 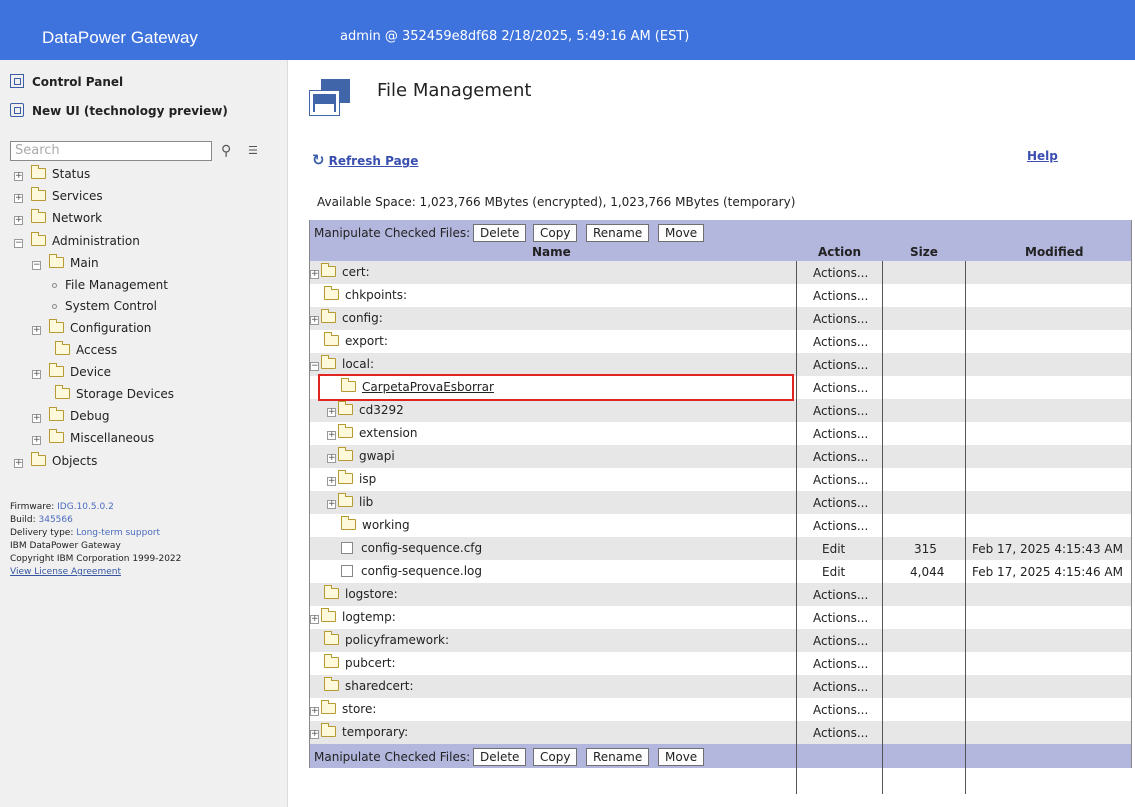 I want to click on file-name: local:, so click(x=358, y=364).